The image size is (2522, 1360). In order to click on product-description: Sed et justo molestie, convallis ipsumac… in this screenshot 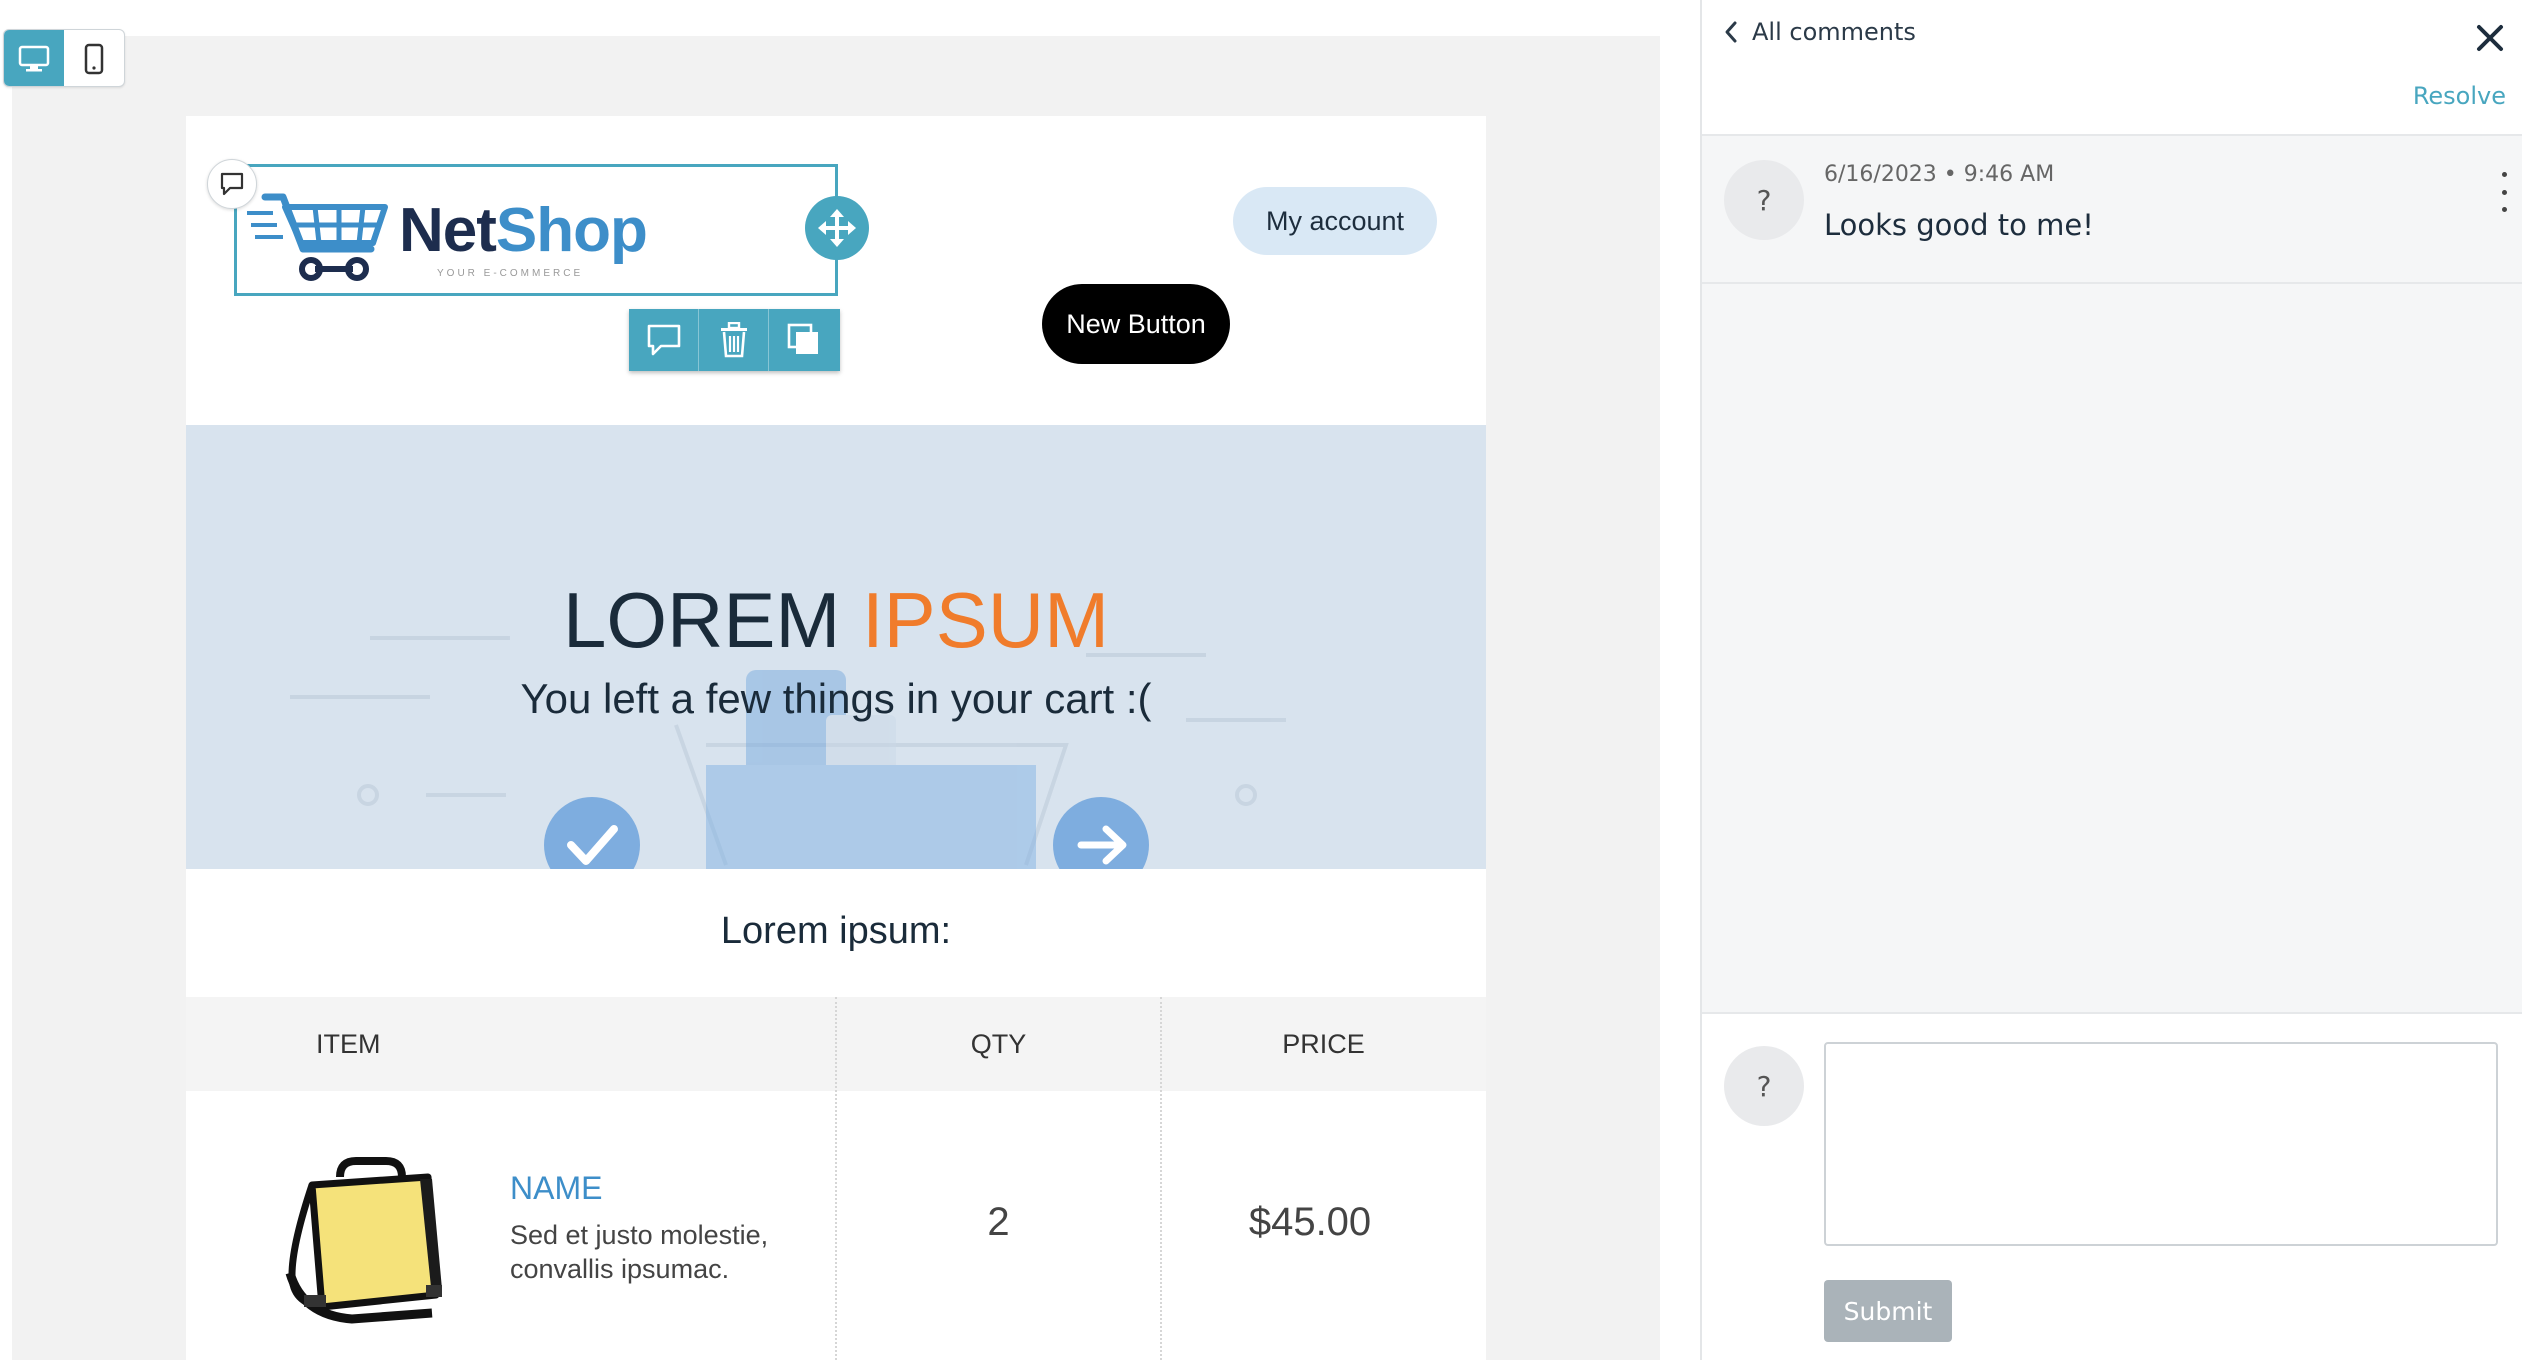, I will do `click(639, 1252)`.